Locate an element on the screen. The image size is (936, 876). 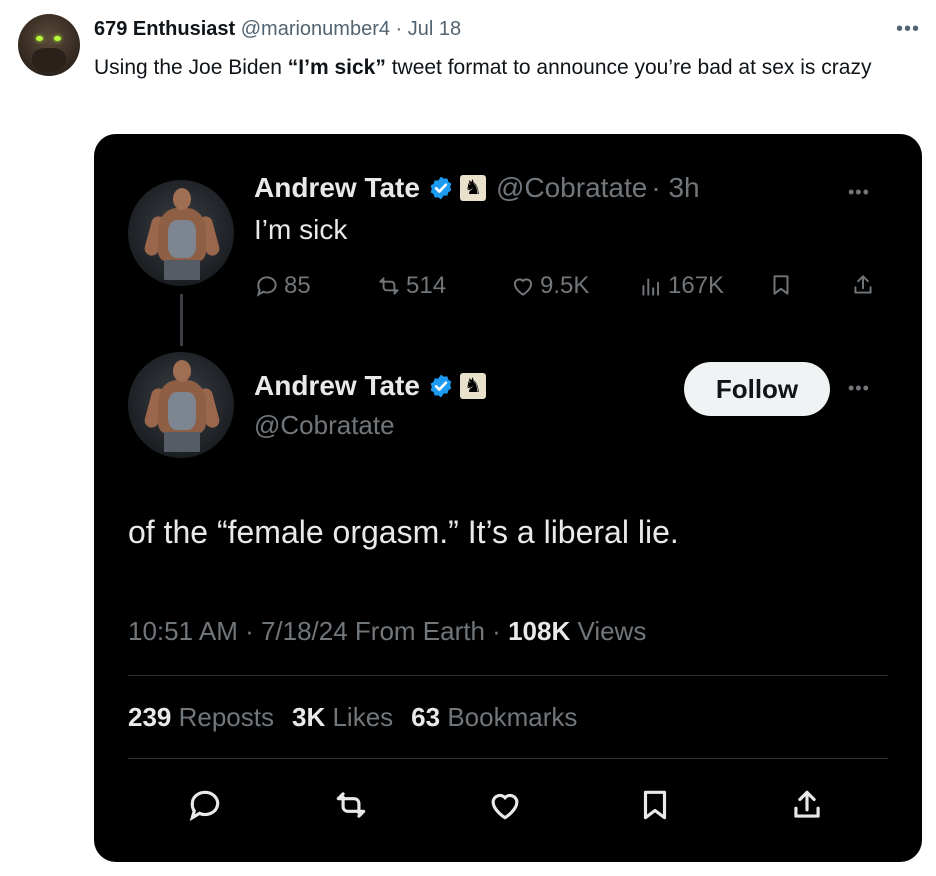
reposts-stat: 239 Reposts is located at coordinates (201, 717).